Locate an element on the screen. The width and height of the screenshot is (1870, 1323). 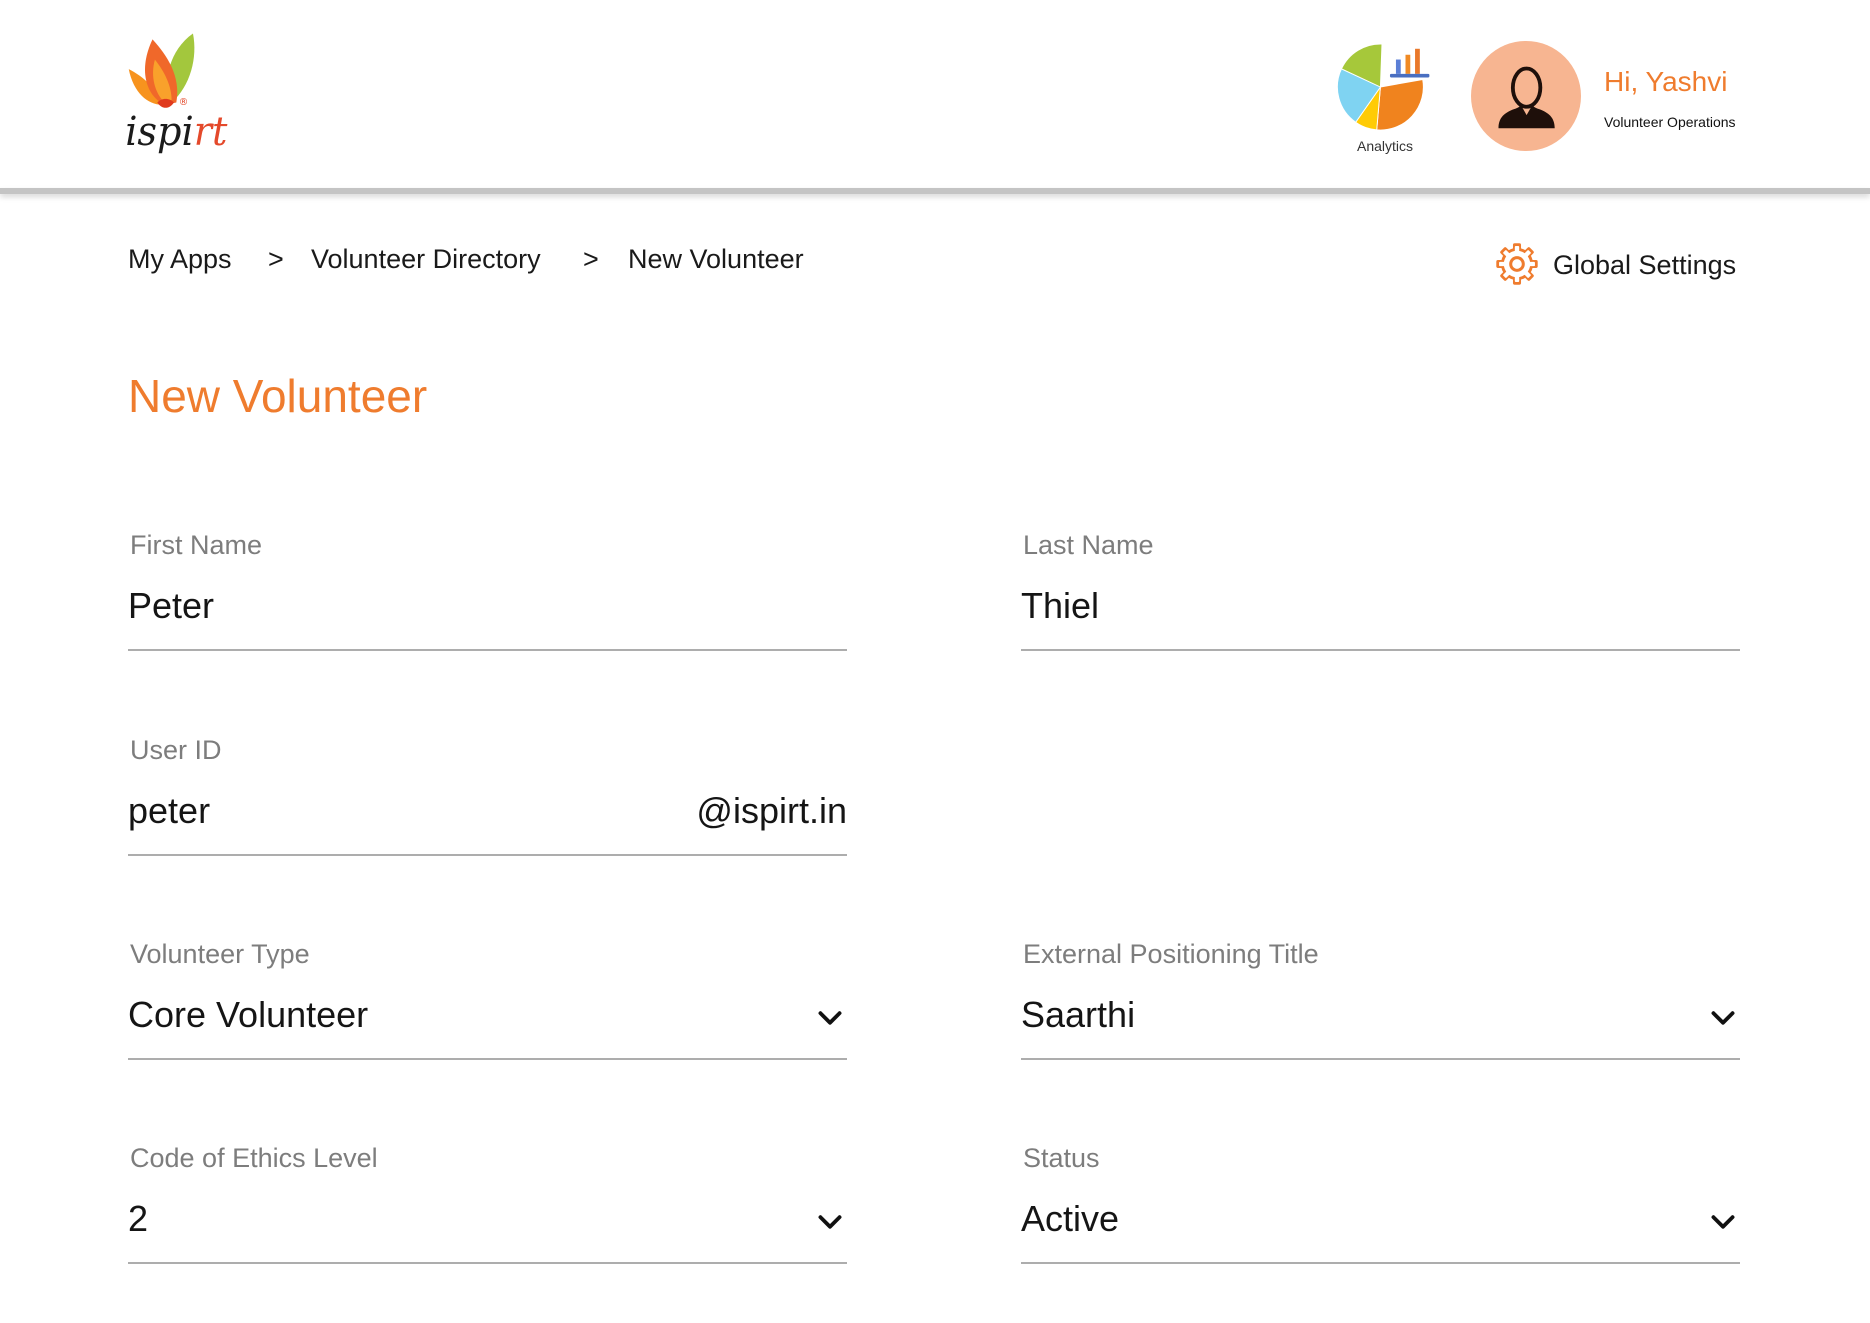
status-select: Active is located at coordinates (1380, 1229).